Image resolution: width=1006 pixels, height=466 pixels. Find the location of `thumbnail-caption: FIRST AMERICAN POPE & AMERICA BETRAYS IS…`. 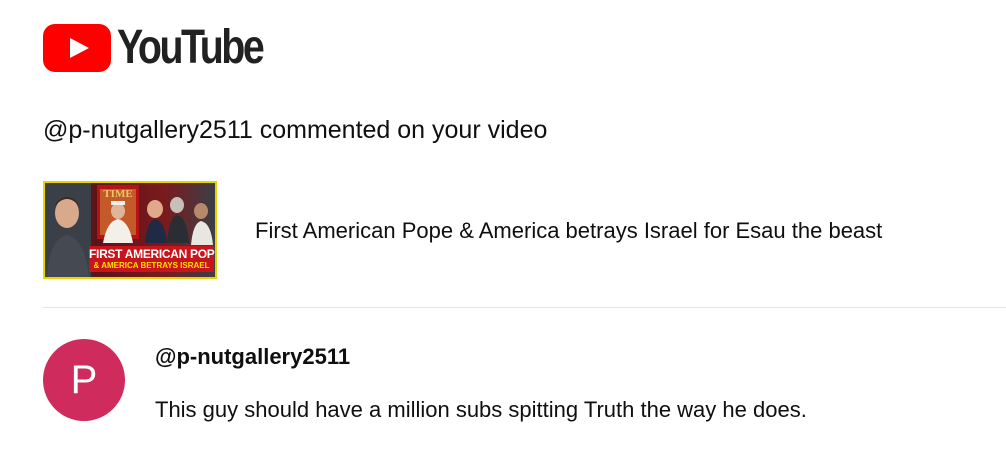

thumbnail-caption: FIRST AMERICAN POPE & AMERICA BETRAYS IS… is located at coordinates (153, 259).